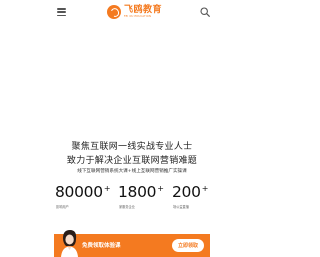  Describe the element at coordinates (186, 192) in the screenshot. I see `stat-value: 200` at that location.